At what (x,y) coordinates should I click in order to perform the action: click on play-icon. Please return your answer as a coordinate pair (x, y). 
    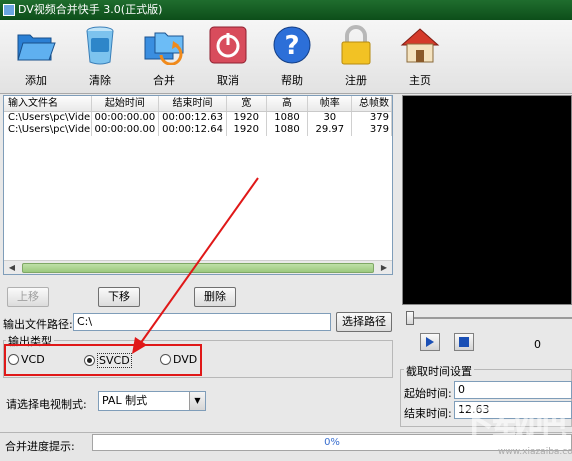
    Looking at the image, I should click on (430, 342).